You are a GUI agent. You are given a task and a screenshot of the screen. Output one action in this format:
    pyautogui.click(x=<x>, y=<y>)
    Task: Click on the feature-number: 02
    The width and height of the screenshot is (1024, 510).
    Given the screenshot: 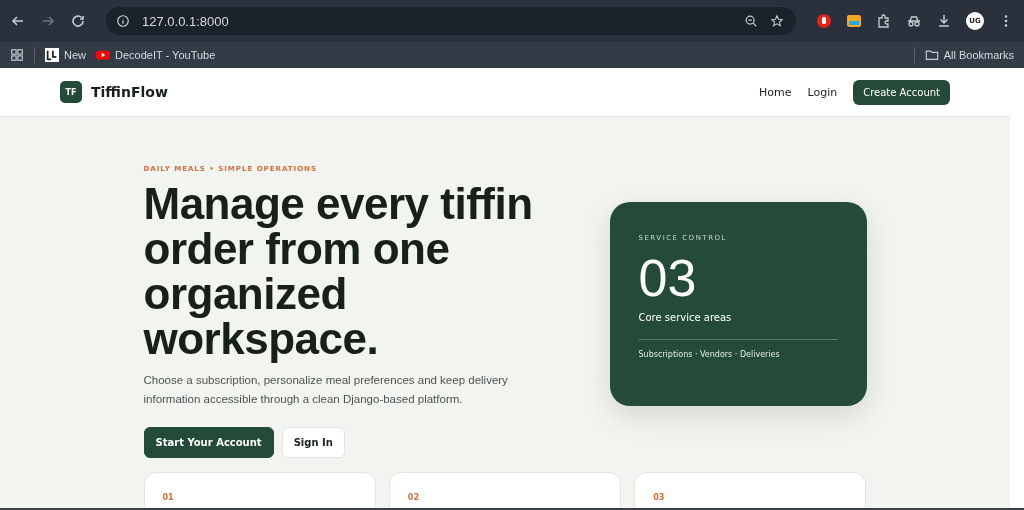 What is the action you would take?
    pyautogui.click(x=413, y=497)
    